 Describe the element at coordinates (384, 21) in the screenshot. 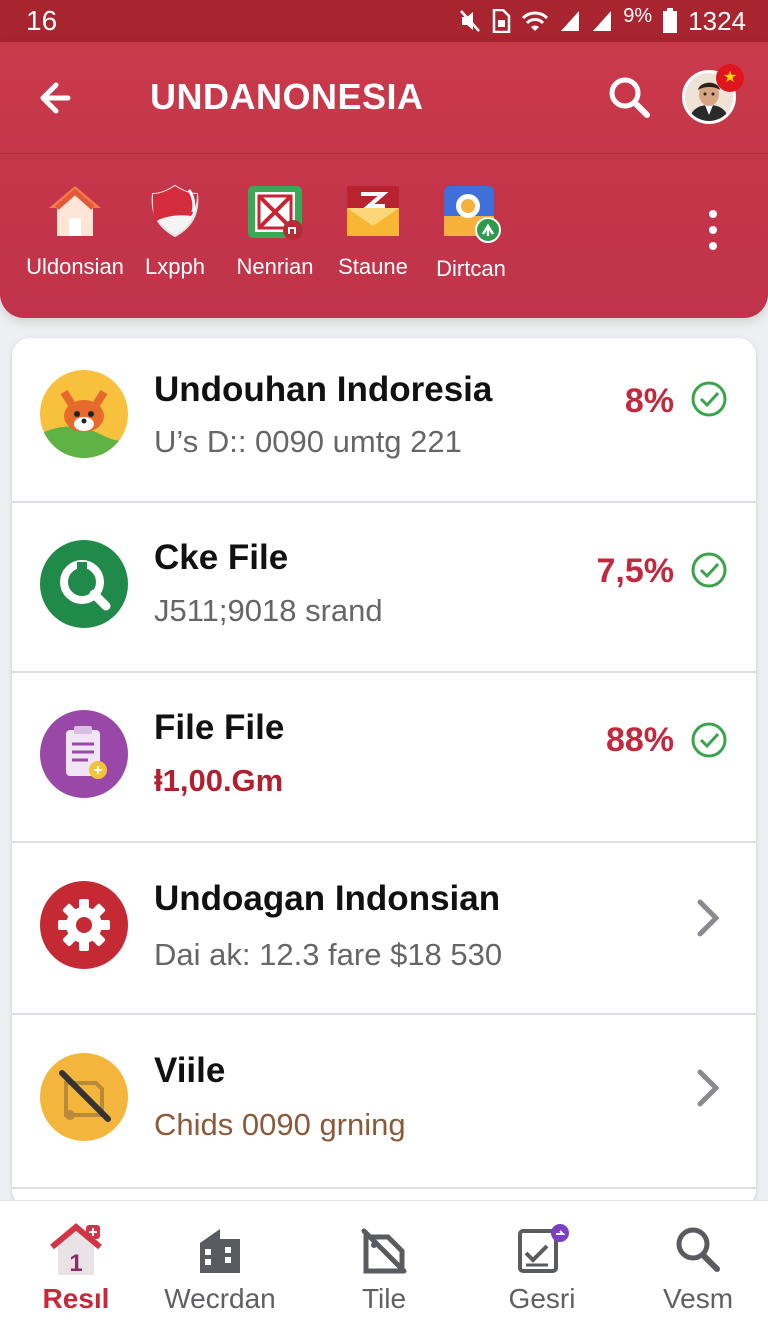

I see `status-bar: 16 9% 1324` at that location.